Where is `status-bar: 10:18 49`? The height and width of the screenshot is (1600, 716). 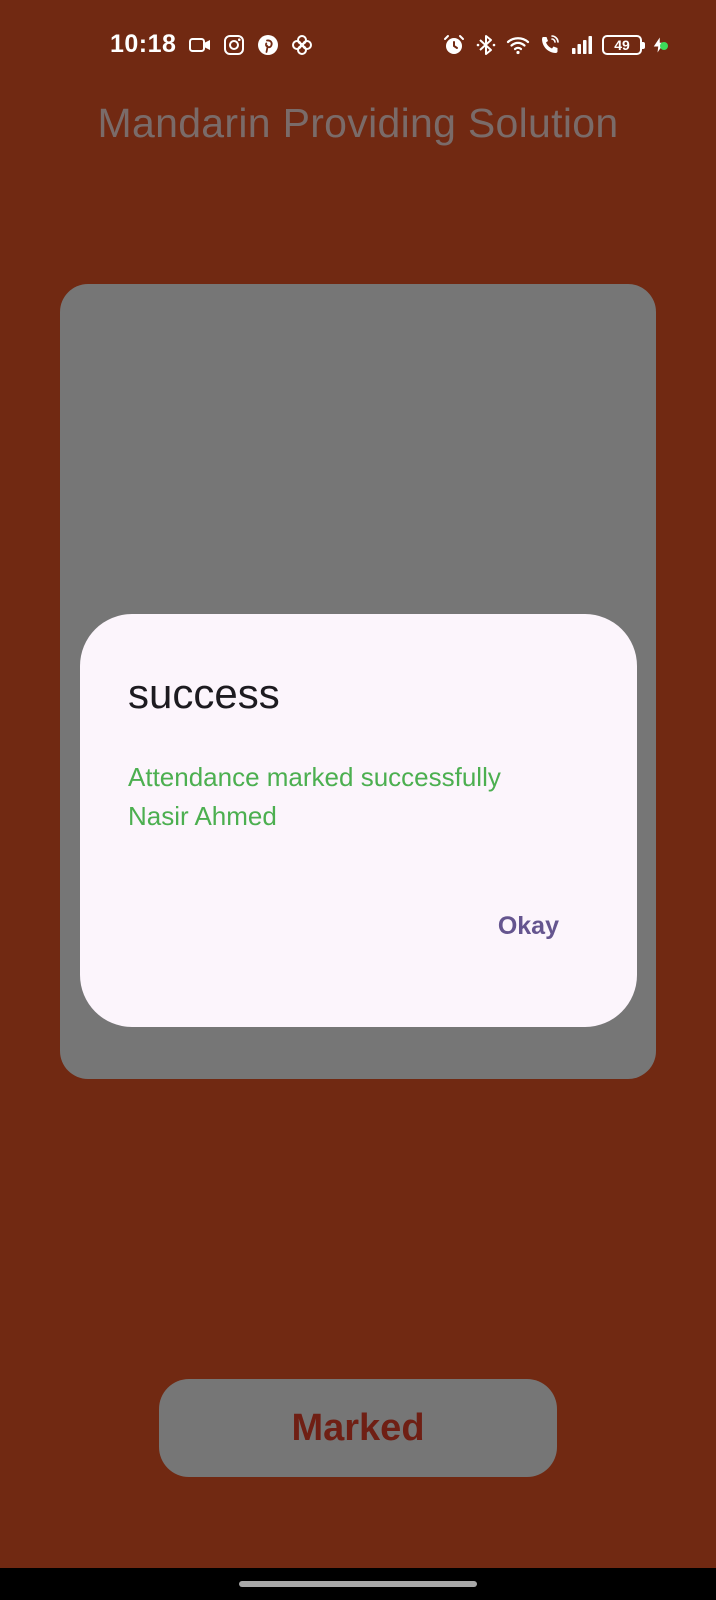
status-bar: 10:18 49 is located at coordinates (358, 46).